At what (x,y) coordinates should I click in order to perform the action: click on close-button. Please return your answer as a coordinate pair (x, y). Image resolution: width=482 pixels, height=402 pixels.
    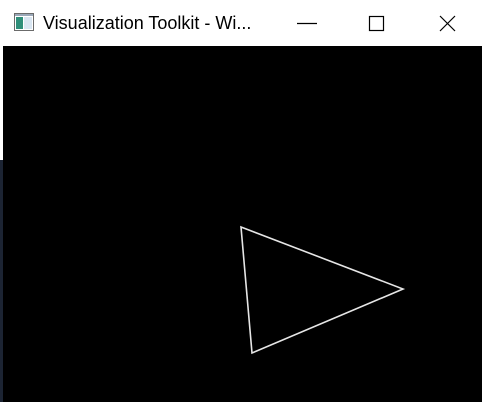
    Looking at the image, I should click on (447, 23).